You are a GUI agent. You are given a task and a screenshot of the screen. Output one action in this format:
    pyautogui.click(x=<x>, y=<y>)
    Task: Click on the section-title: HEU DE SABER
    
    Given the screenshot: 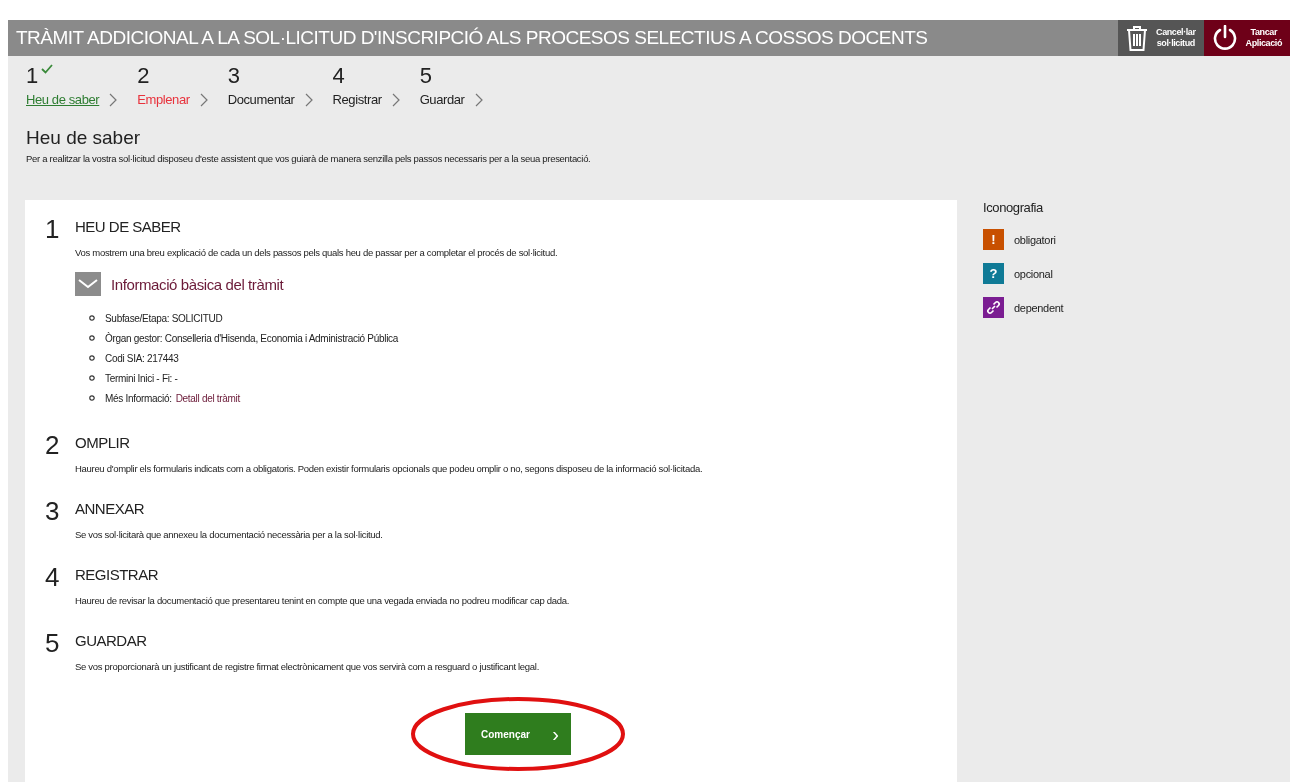 What is the action you would take?
    pyautogui.click(x=128, y=226)
    